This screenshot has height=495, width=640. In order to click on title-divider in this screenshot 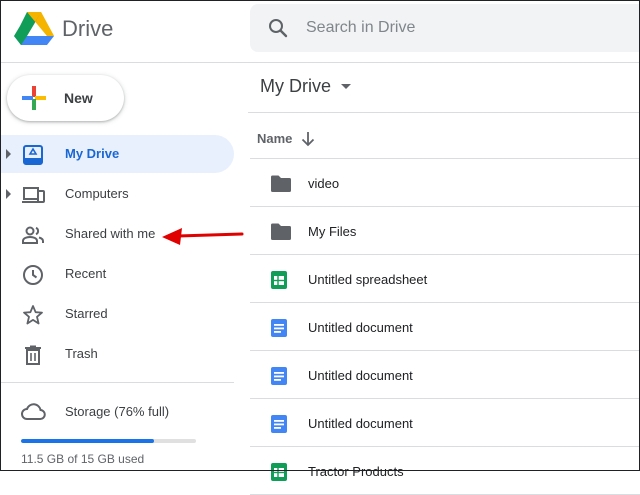, I will do `click(444, 112)`.